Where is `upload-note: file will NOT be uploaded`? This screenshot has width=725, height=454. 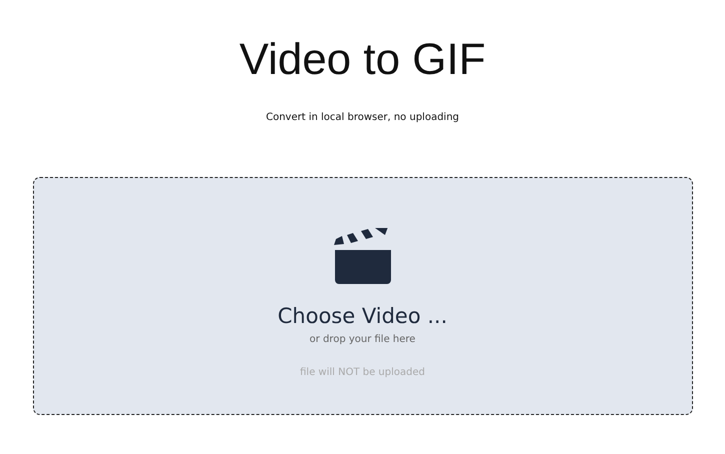 upload-note: file will NOT be uploaded is located at coordinates (362, 372).